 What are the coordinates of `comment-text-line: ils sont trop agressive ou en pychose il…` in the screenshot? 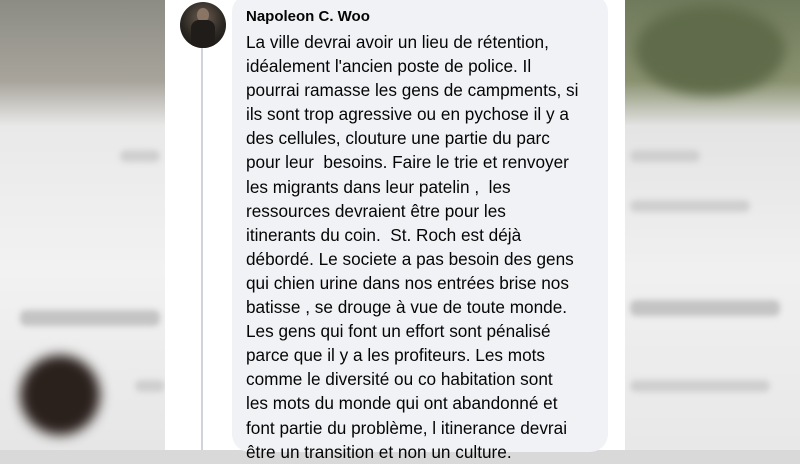 It's located at (407, 114).